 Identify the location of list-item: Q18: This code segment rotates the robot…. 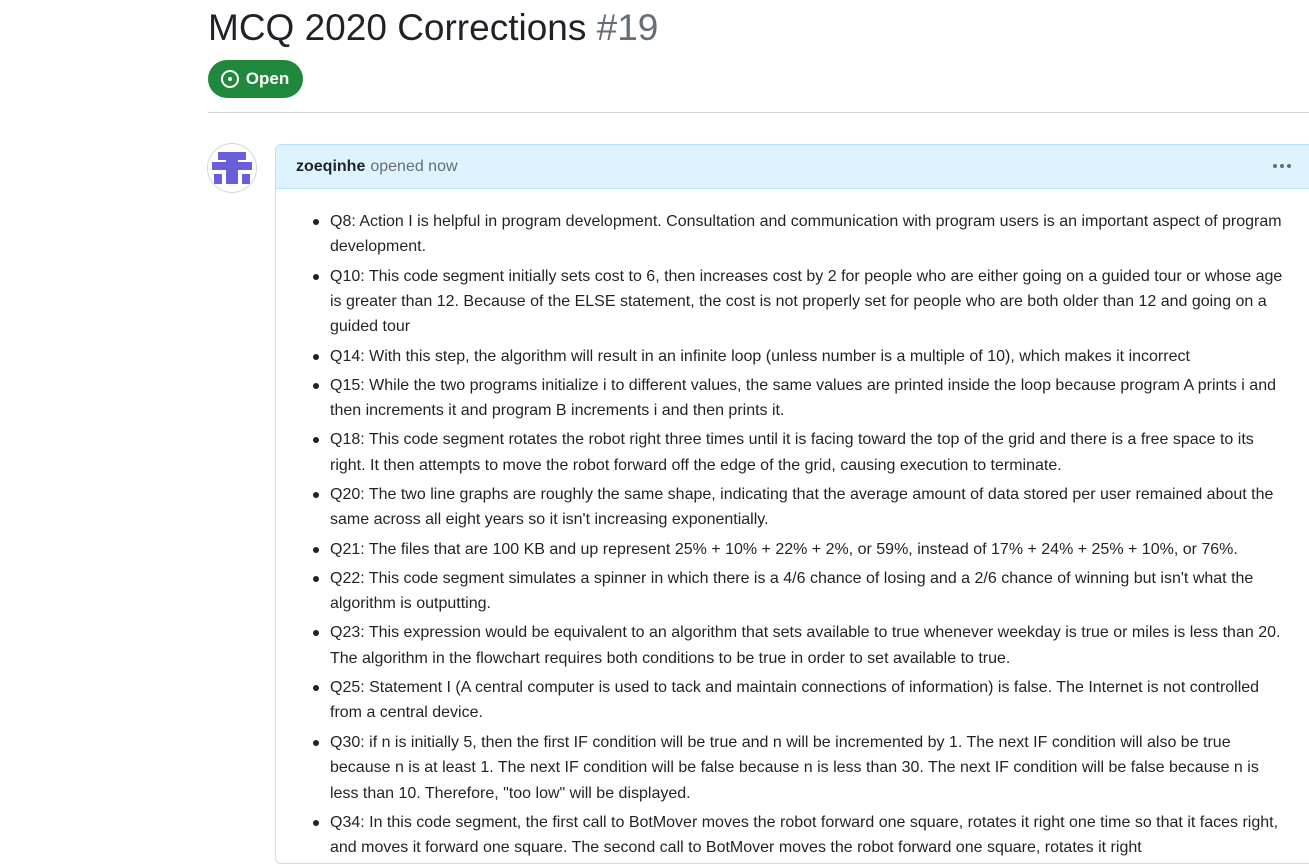
(804, 452).